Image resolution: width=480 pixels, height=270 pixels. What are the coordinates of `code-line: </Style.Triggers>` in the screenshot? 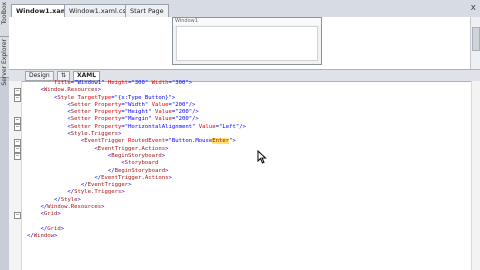 It's located at (136, 192).